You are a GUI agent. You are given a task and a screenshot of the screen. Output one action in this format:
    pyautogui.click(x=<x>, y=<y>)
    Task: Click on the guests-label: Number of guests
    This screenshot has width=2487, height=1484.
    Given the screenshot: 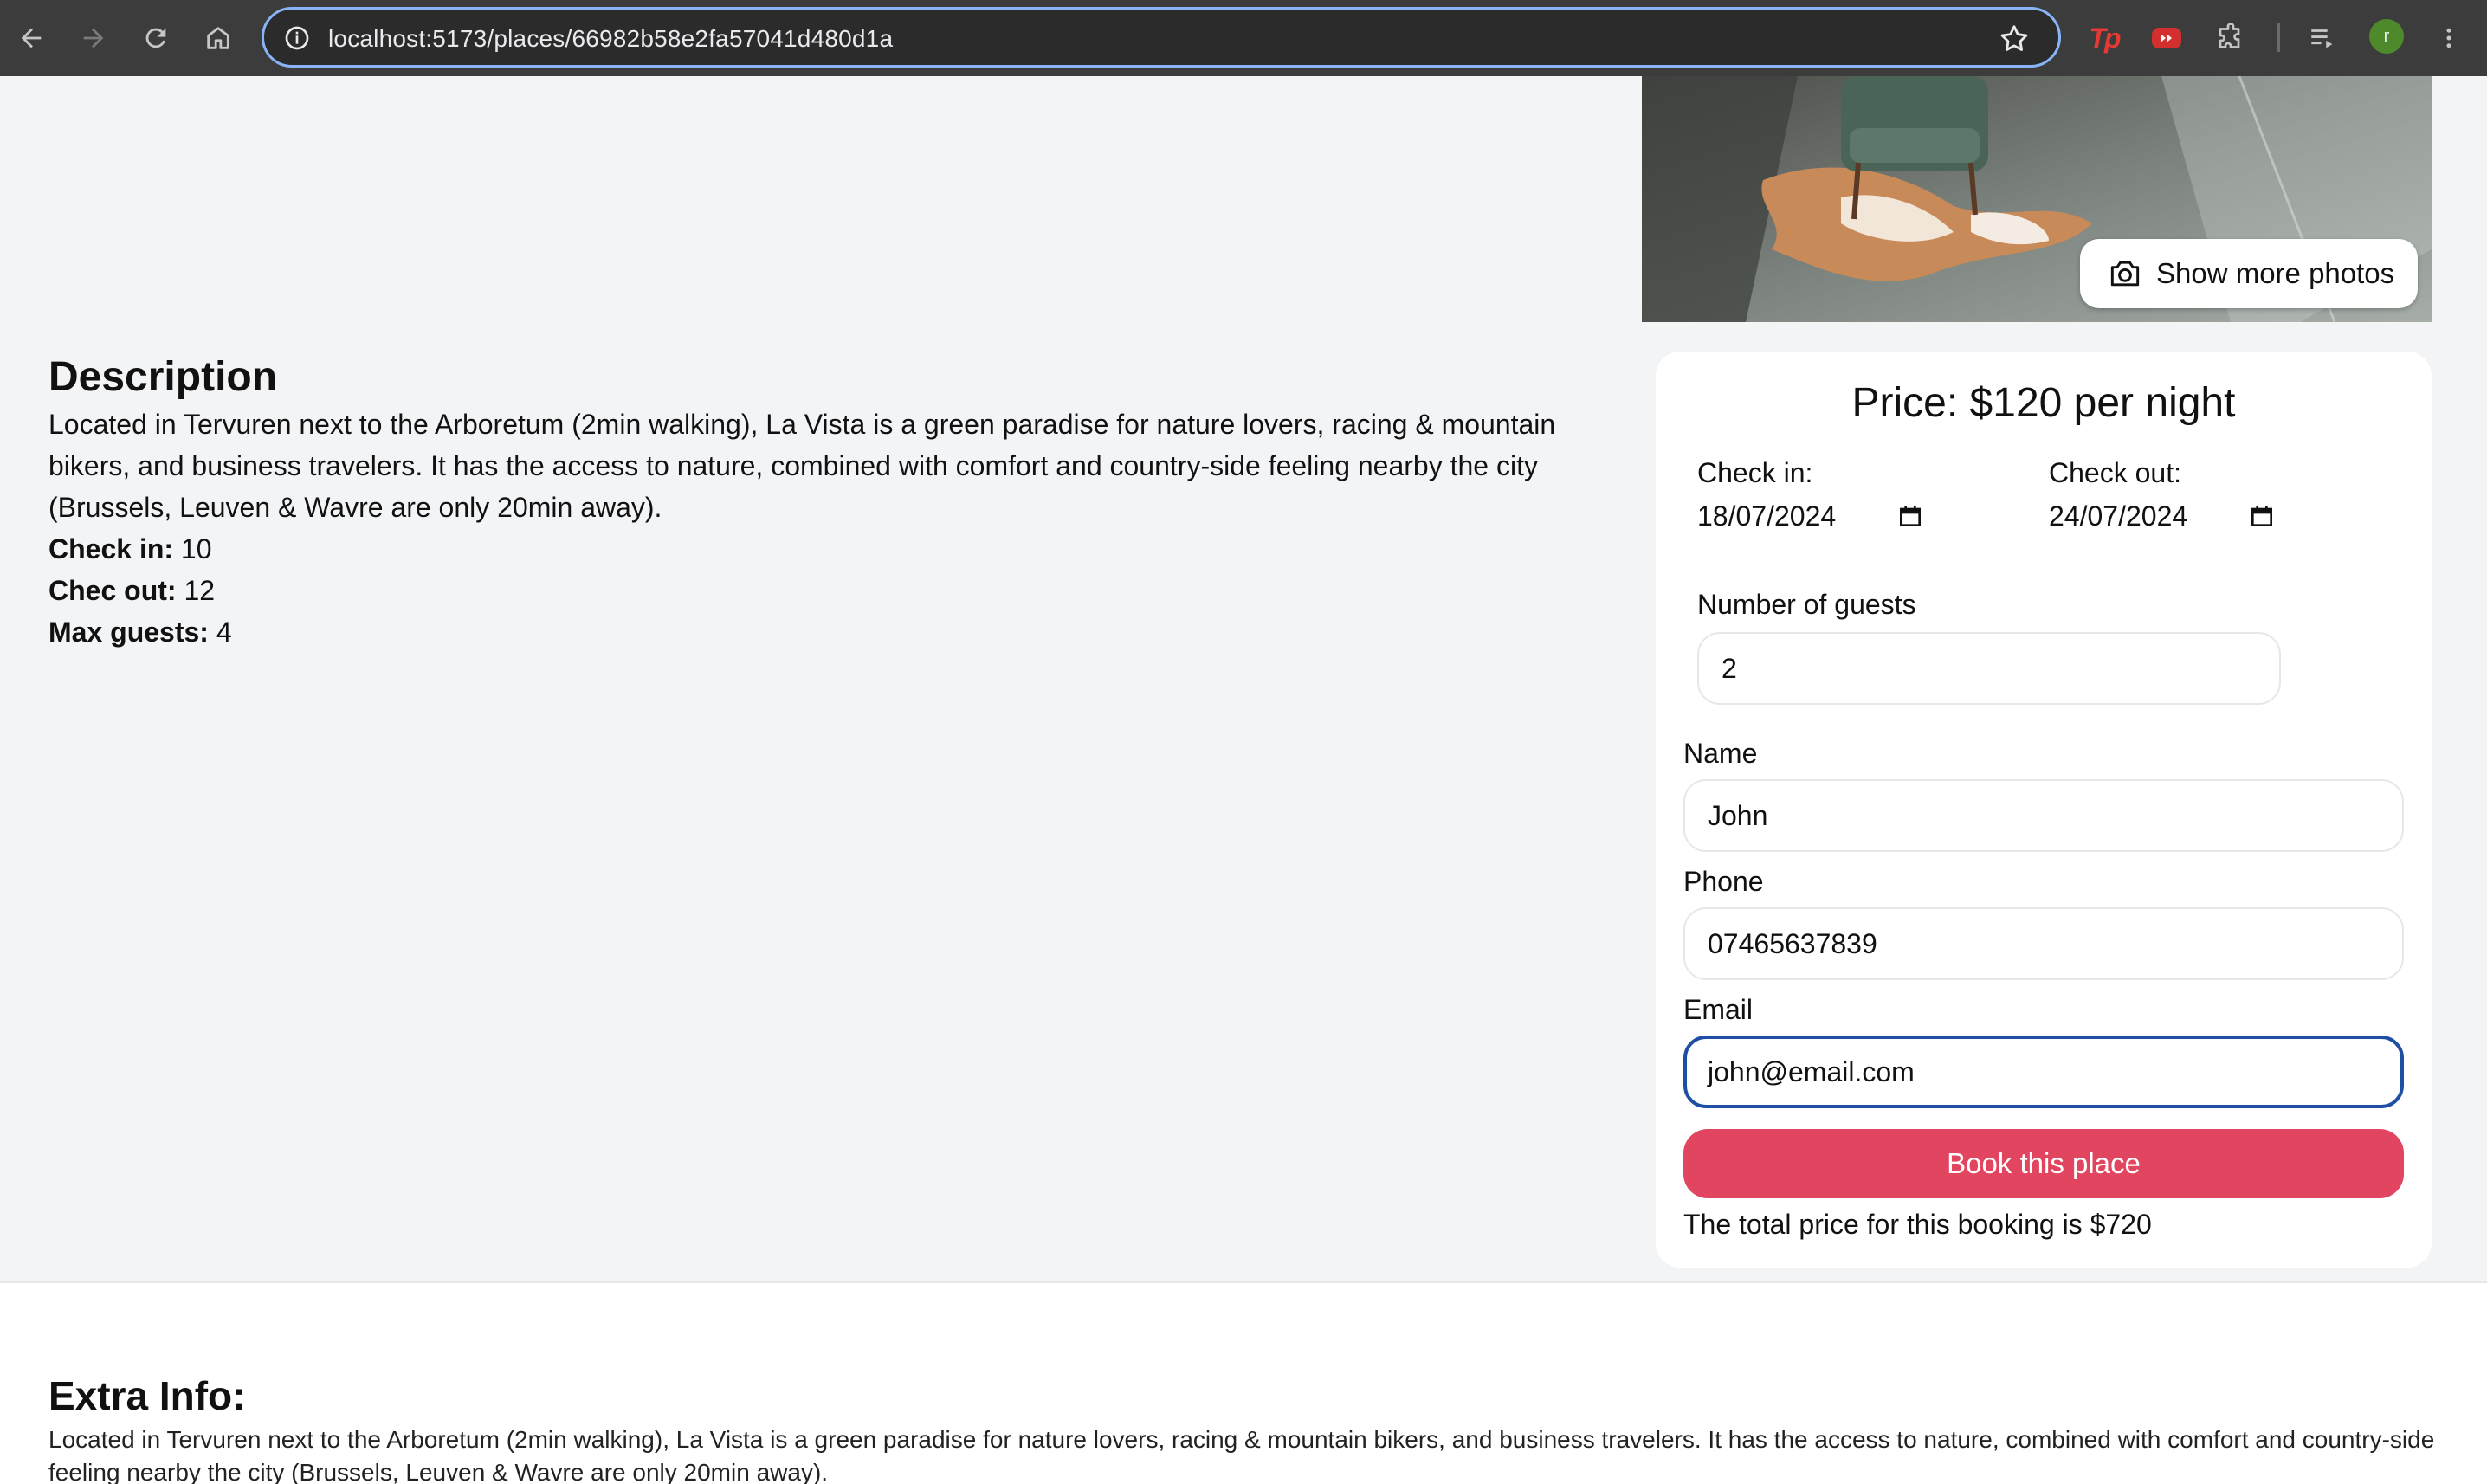 What is the action you would take?
    pyautogui.click(x=1806, y=604)
    